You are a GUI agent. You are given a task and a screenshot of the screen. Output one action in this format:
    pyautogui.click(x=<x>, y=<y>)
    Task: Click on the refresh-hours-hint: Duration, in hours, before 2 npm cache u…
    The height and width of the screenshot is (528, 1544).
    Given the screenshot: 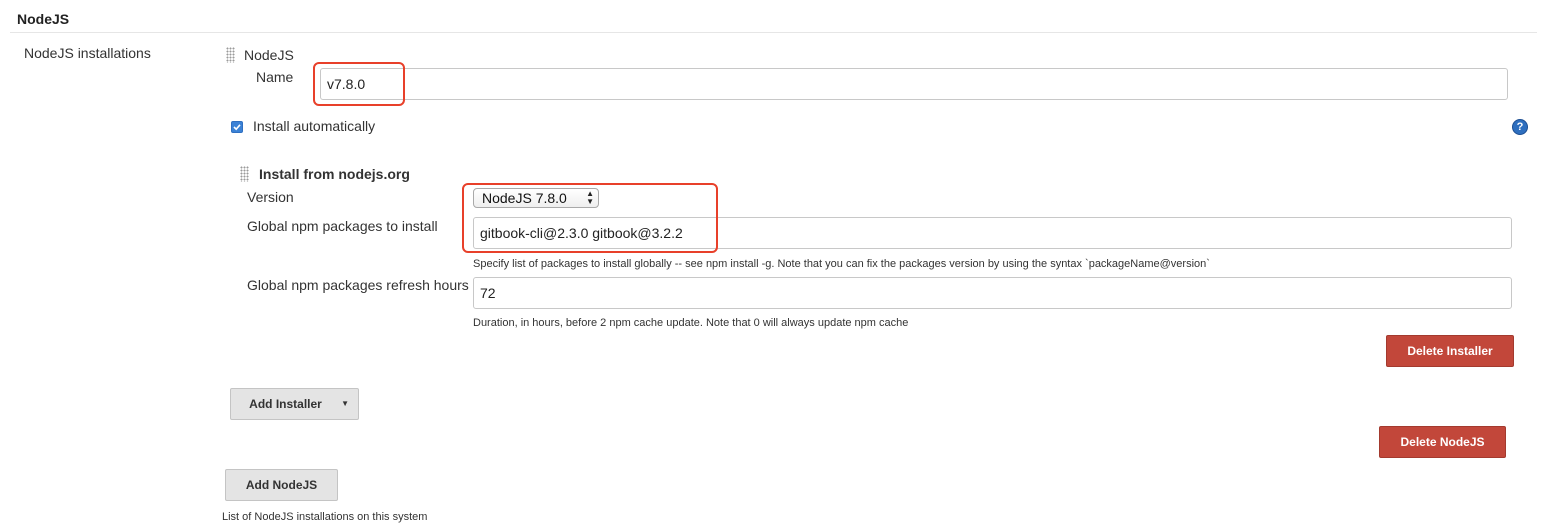 What is the action you would take?
    pyautogui.click(x=691, y=323)
    